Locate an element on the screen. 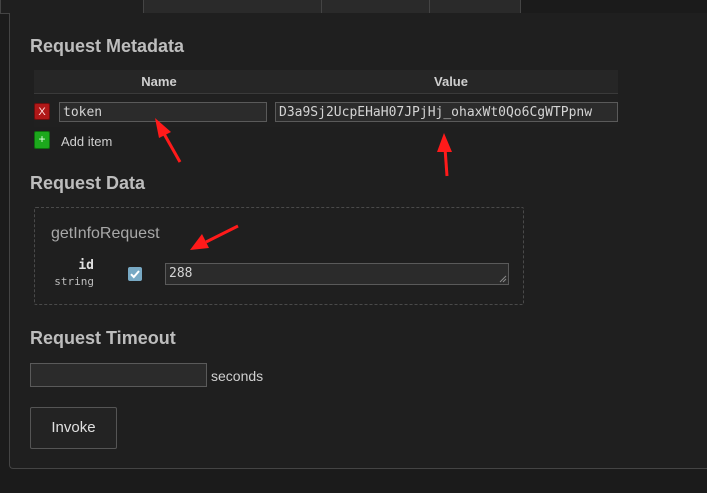 The image size is (707, 493). field-value-textarea: 288 is located at coordinates (337, 274).